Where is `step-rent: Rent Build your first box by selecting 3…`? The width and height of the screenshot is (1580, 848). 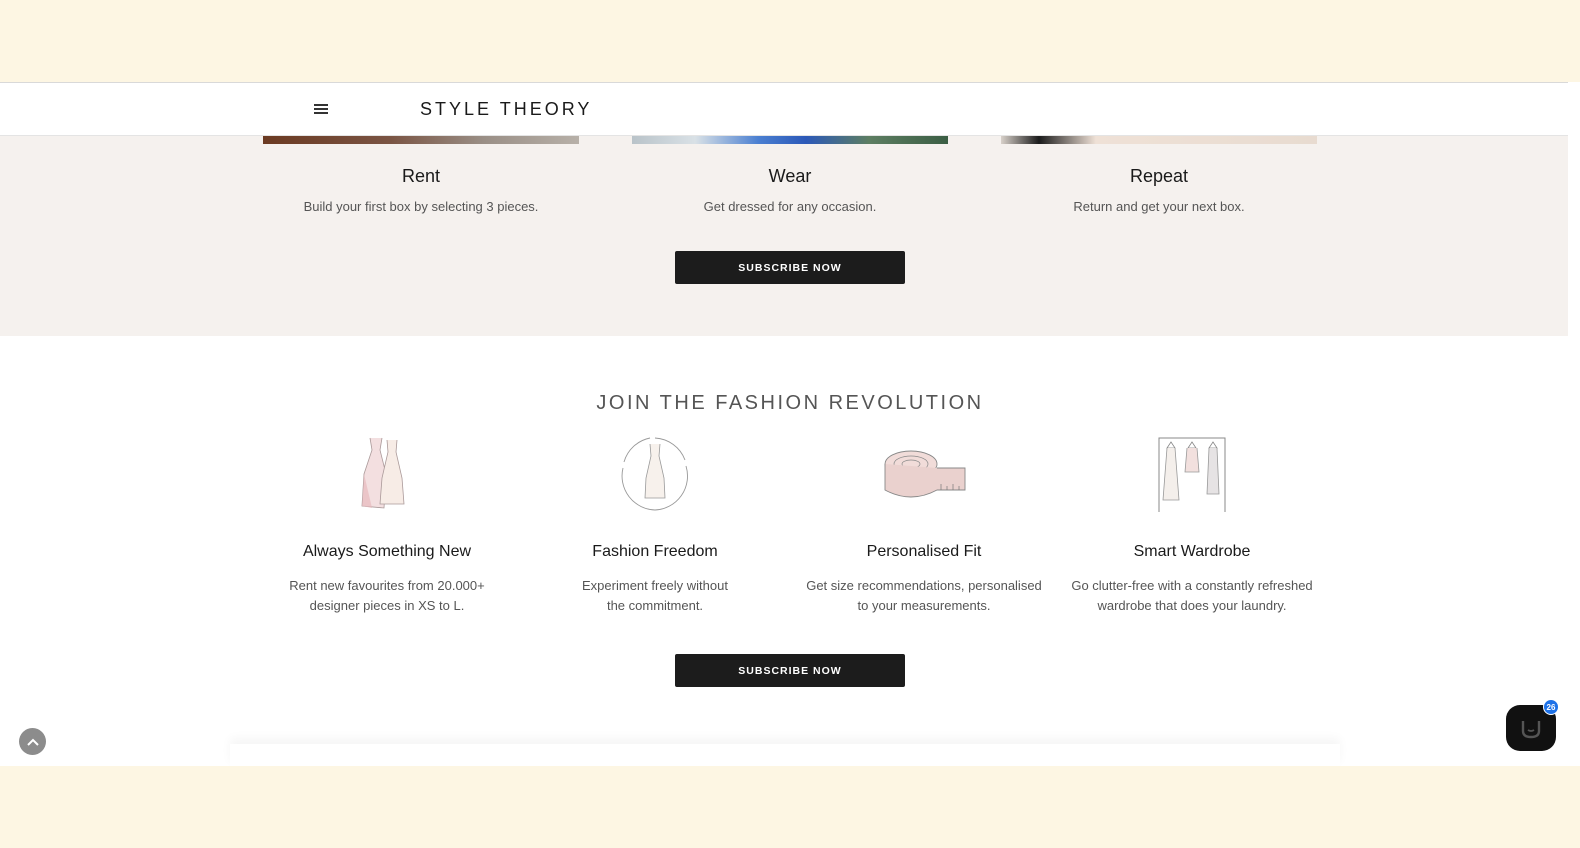
step-rent: Rent Build your first box by selecting 3… is located at coordinates (421, 190).